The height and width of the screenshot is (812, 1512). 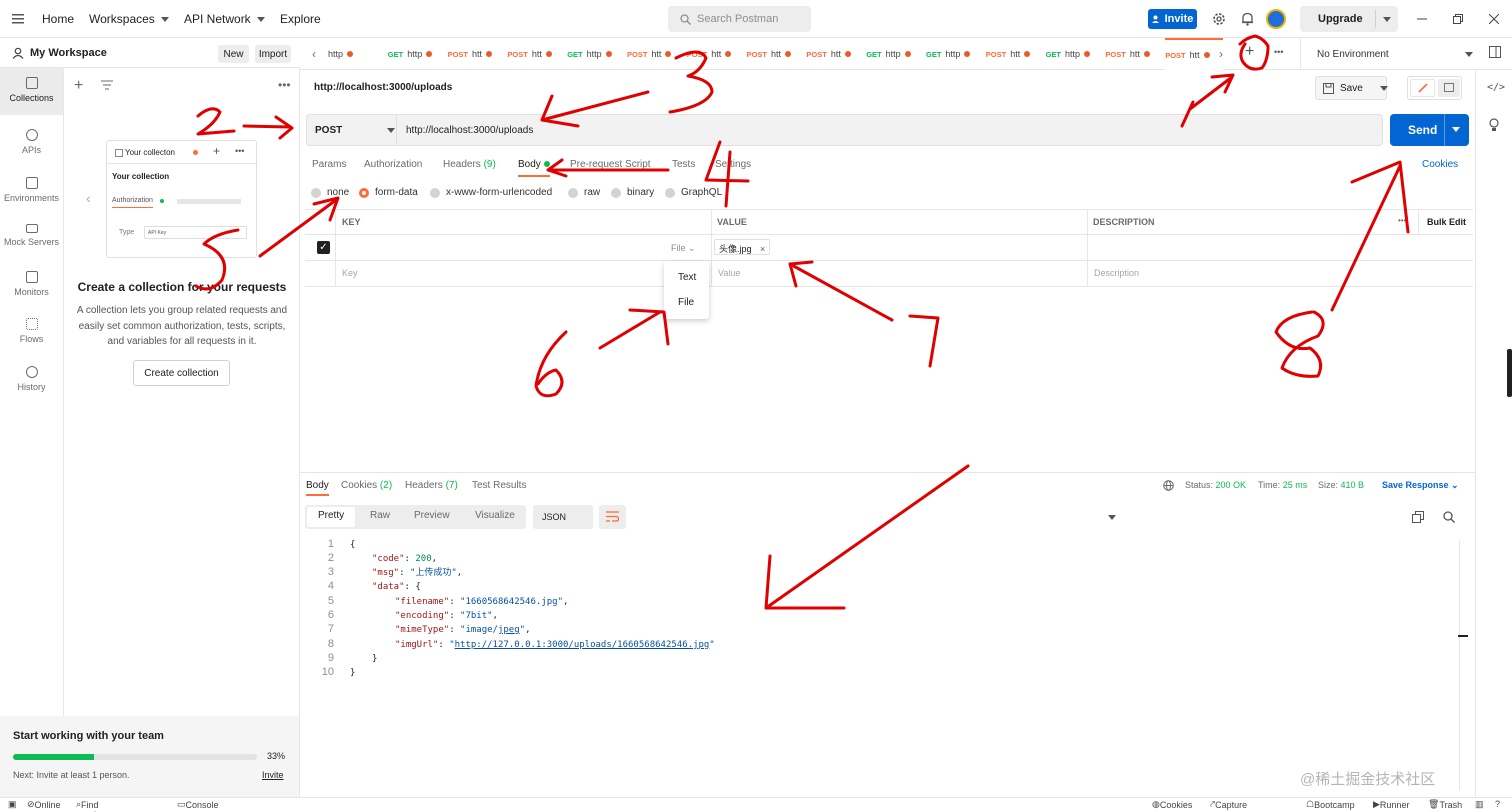 I want to click on search-icon, so click(x=1449, y=518).